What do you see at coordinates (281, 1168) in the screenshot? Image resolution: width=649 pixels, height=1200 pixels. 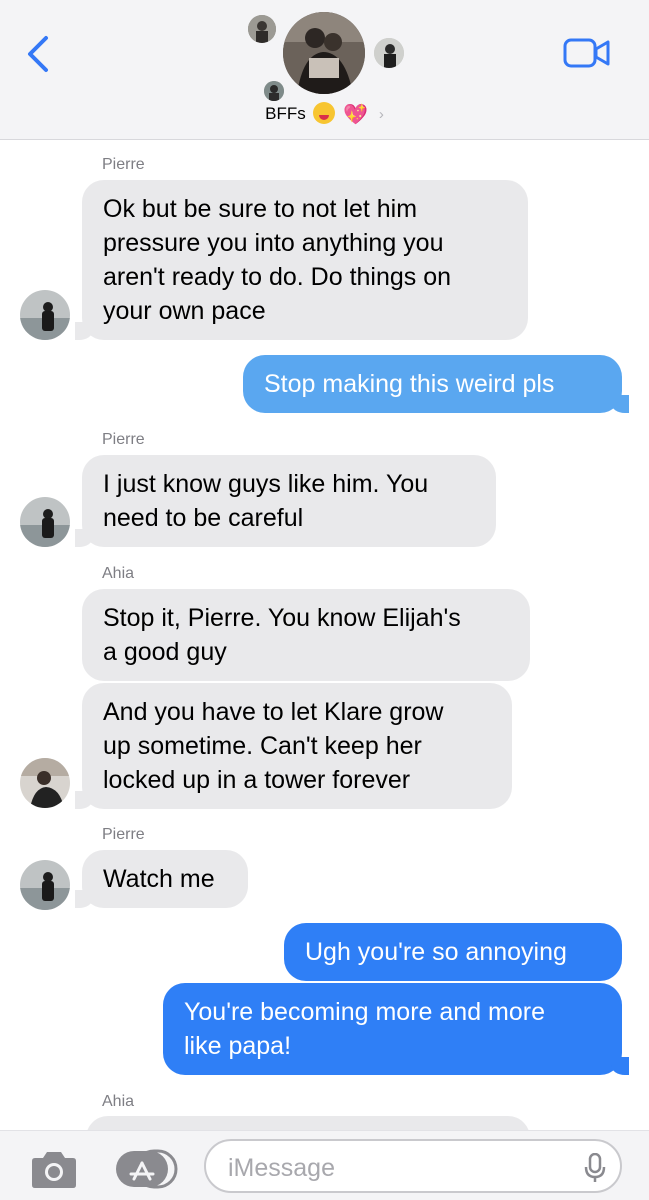 I see `message-input-placeholder: iMessage` at bounding box center [281, 1168].